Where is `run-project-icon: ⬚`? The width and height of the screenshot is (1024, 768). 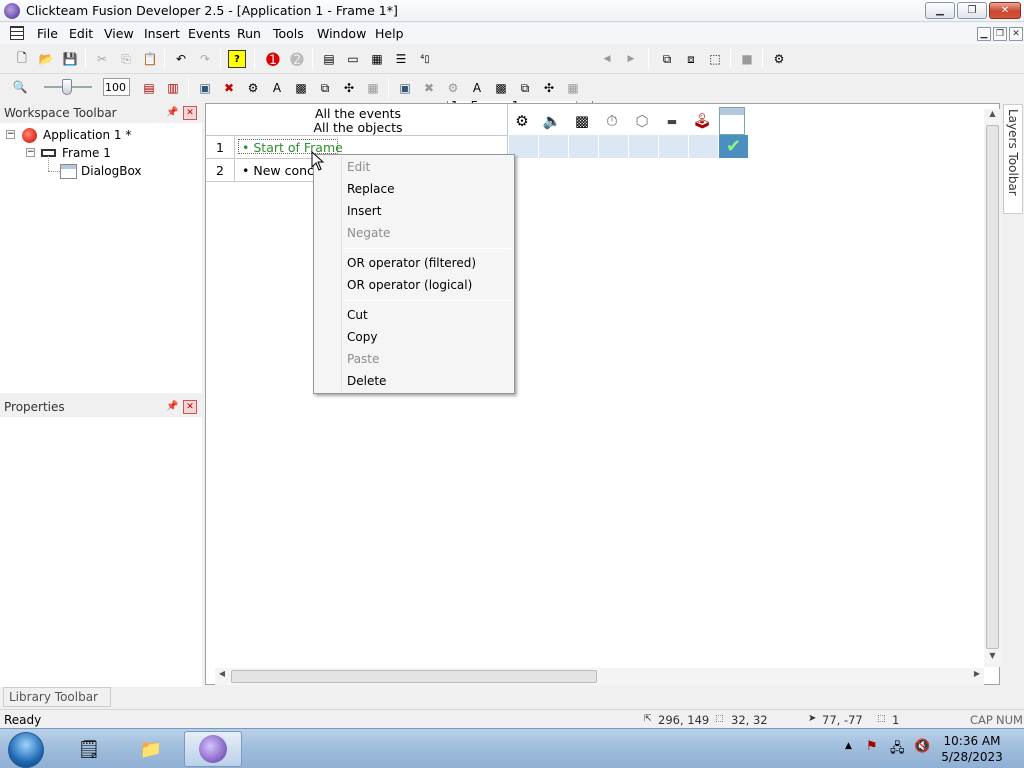
run-project-icon: ⬚ is located at coordinates (715, 59).